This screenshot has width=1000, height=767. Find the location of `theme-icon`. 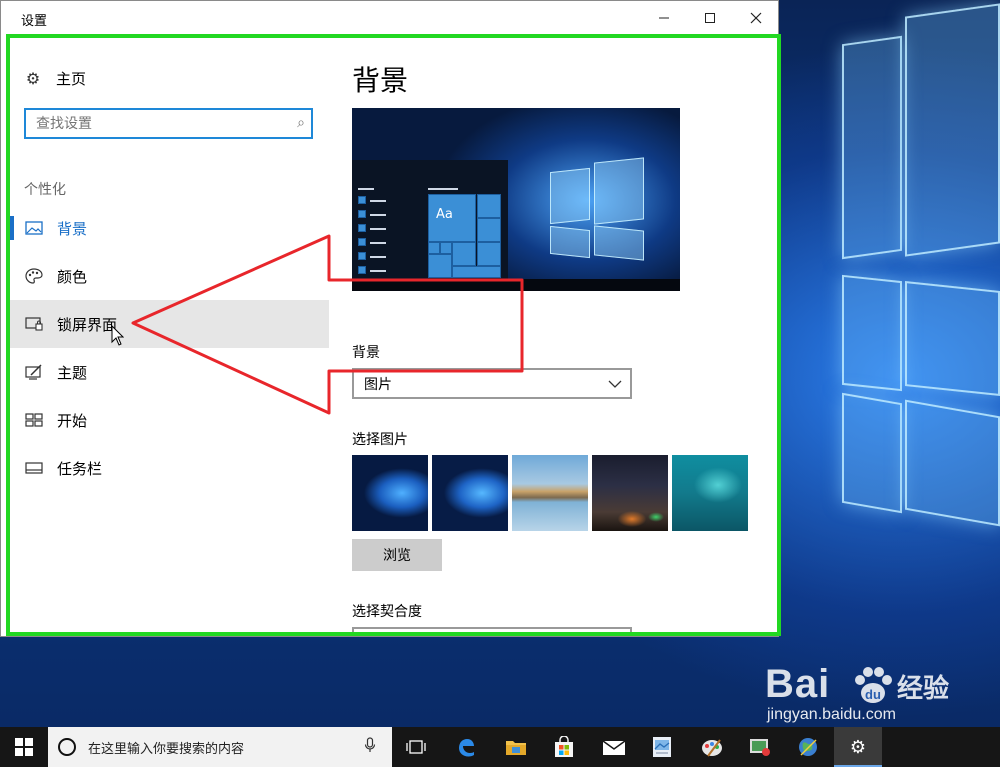

theme-icon is located at coordinates (34, 372).